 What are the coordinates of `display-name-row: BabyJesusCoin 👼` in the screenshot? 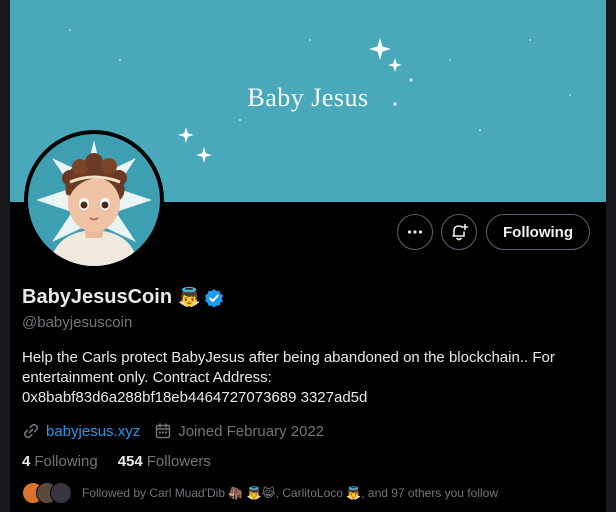 It's located at (123, 297).